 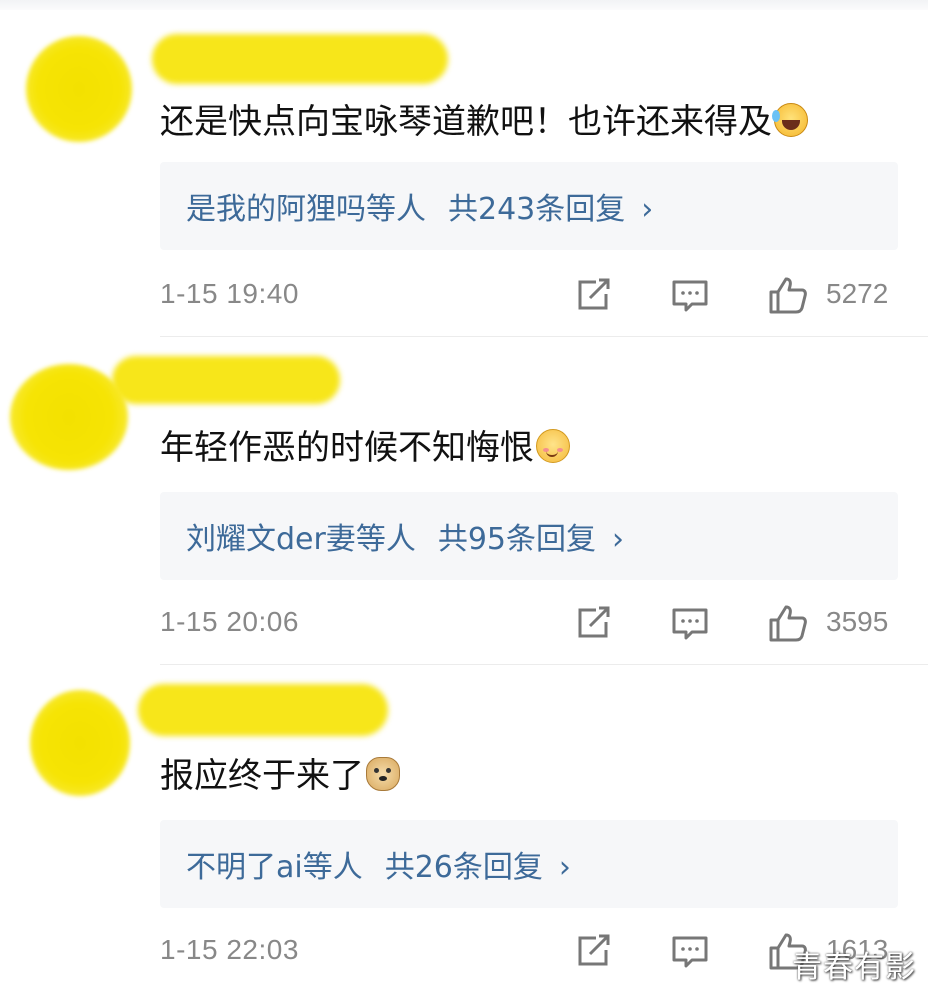 I want to click on replies-link: 刘耀文der妻等人 共95条回复 ›, so click(x=405, y=536).